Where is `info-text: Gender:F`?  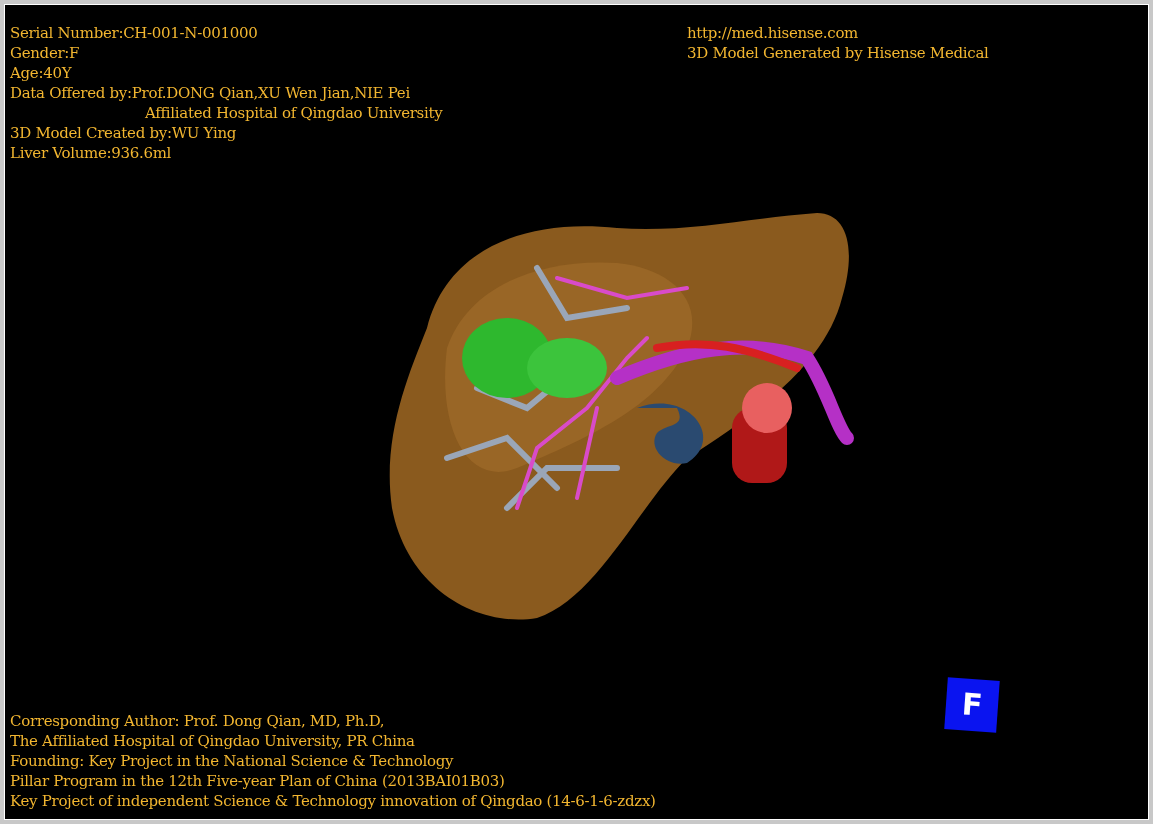
info-text: Gender:F is located at coordinates (45, 53).